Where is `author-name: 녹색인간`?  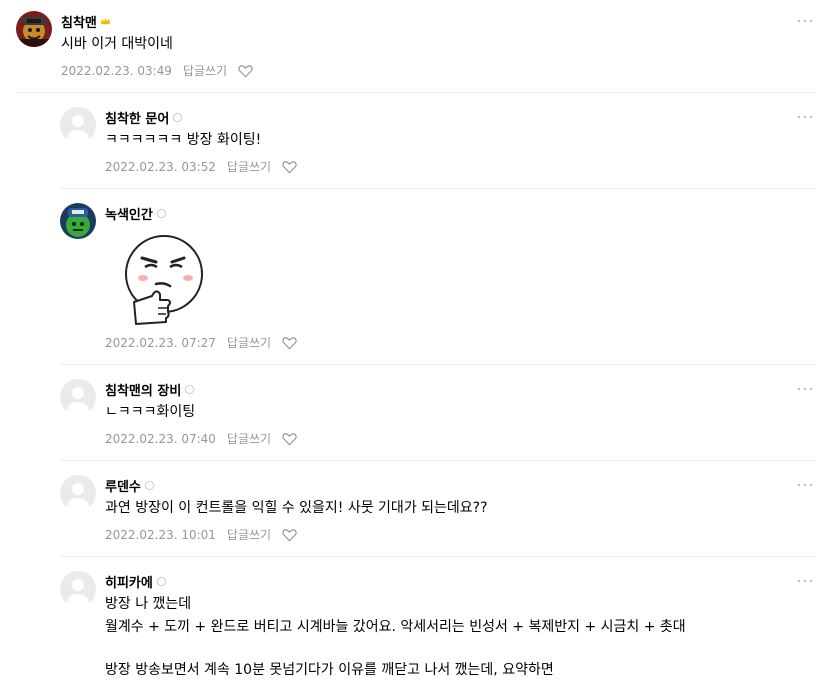
author-name: 녹색인간 is located at coordinates (129, 213).